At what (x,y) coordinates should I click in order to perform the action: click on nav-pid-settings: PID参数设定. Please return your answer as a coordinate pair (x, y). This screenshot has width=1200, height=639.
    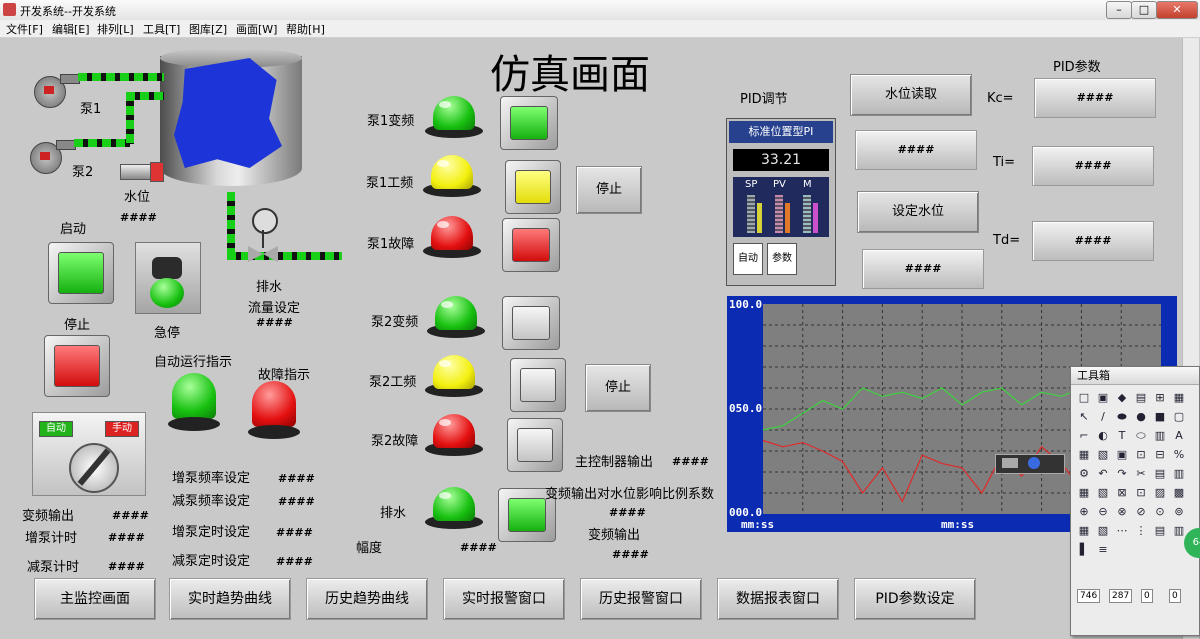
    Looking at the image, I should click on (915, 599).